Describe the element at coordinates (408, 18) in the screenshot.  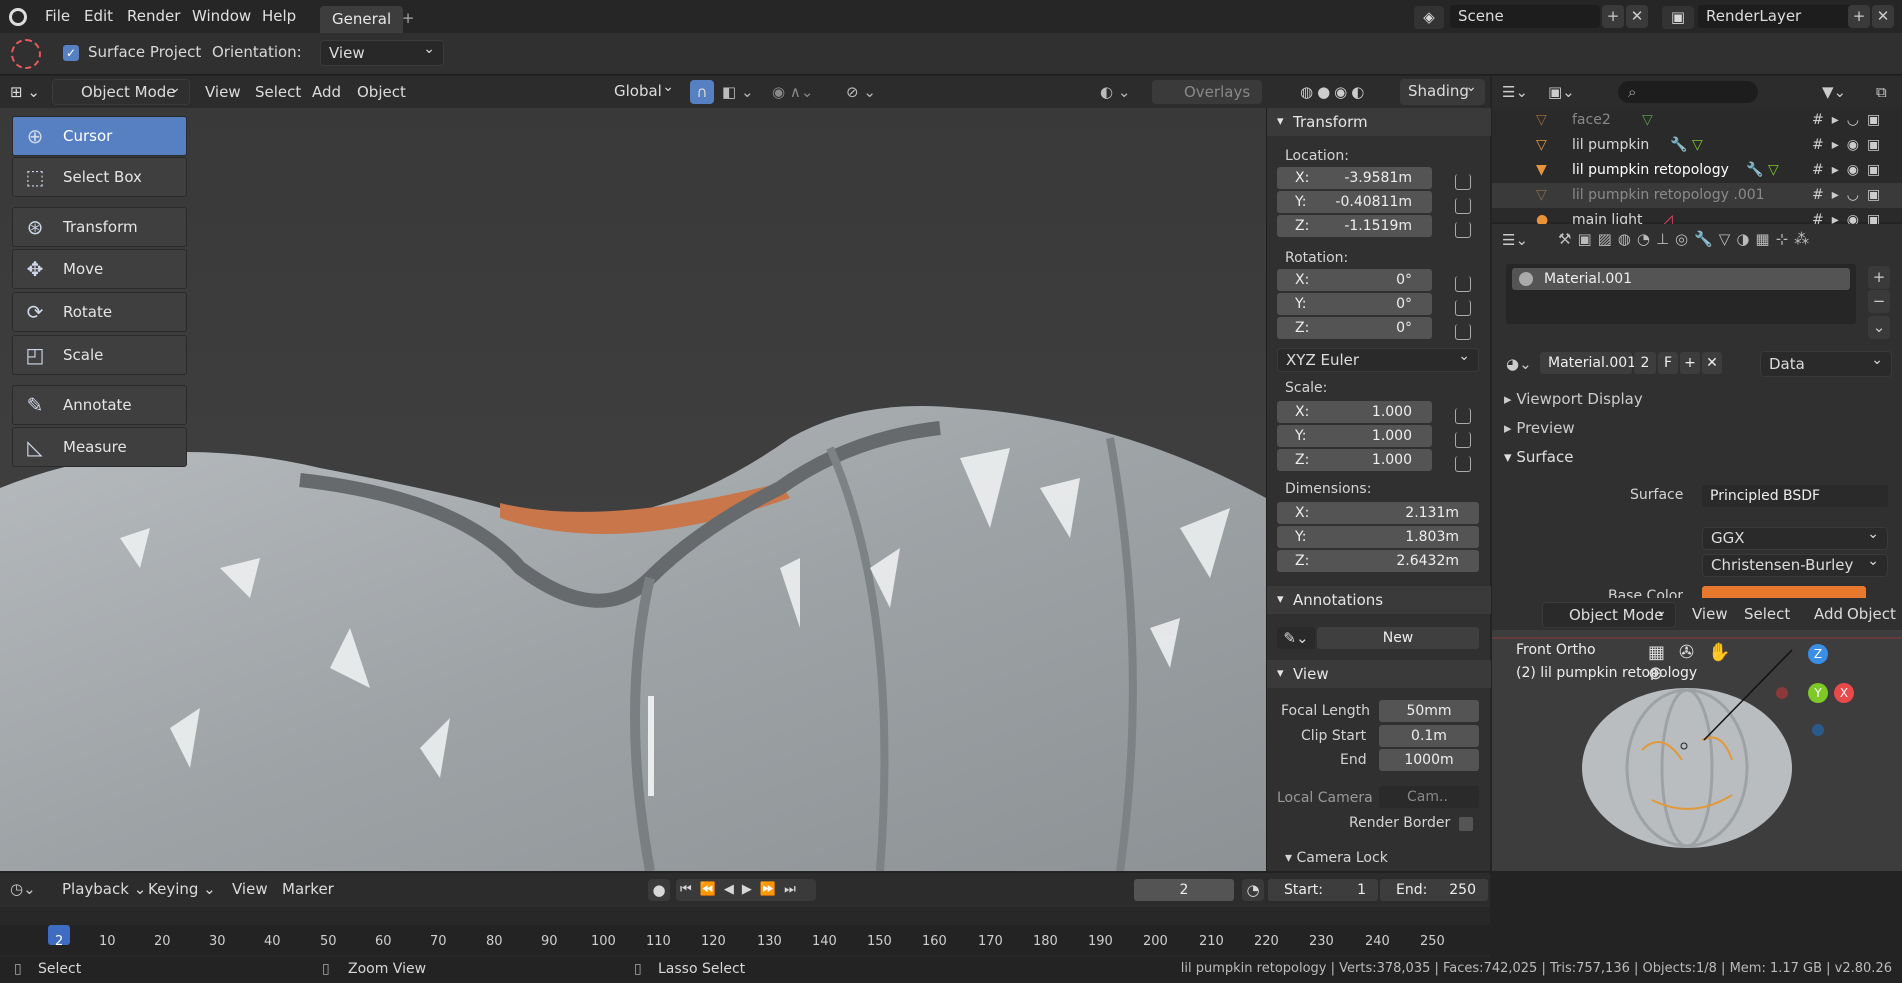
I see `add-workspace-icon: +` at that location.